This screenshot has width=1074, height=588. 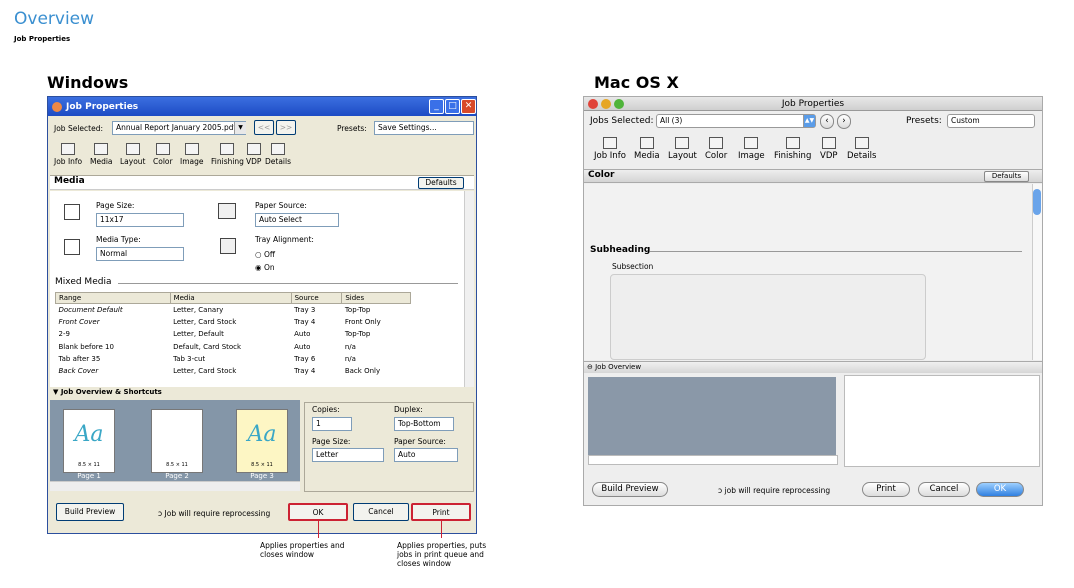 I want to click on job-selected-value: Annual Report January 2005.pdf, so click(x=176, y=127).